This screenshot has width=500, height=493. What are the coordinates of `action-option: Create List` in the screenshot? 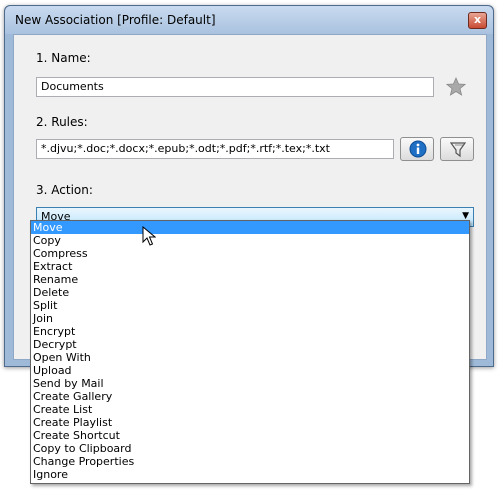 It's located at (250, 409).